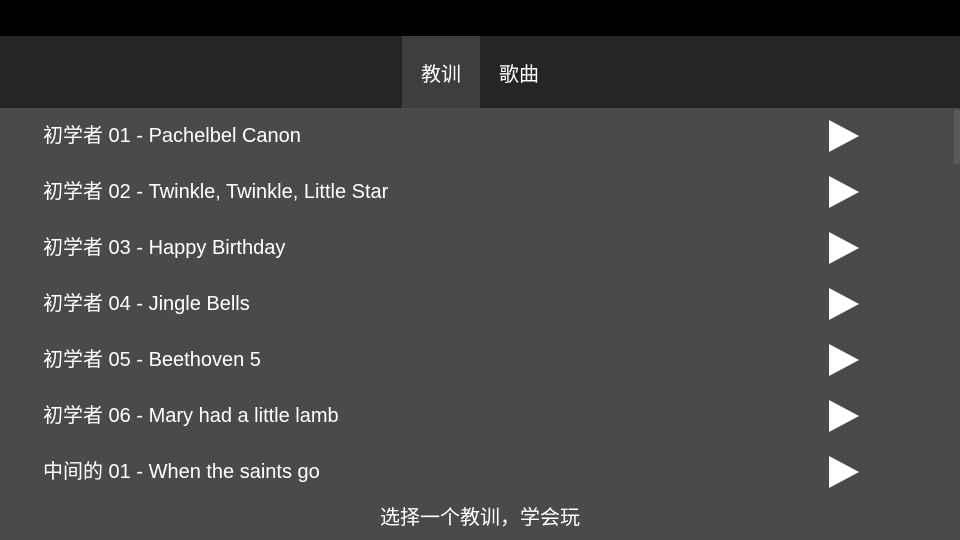 The image size is (960, 540). Describe the element at coordinates (477, 192) in the screenshot. I see `list-item: 初学者 02 - Twinkle, Twinkle, Little Star` at that location.